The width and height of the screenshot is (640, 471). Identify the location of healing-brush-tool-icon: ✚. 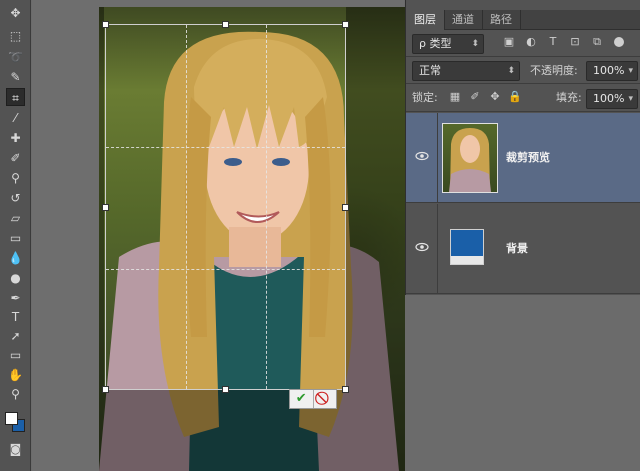
(15, 138).